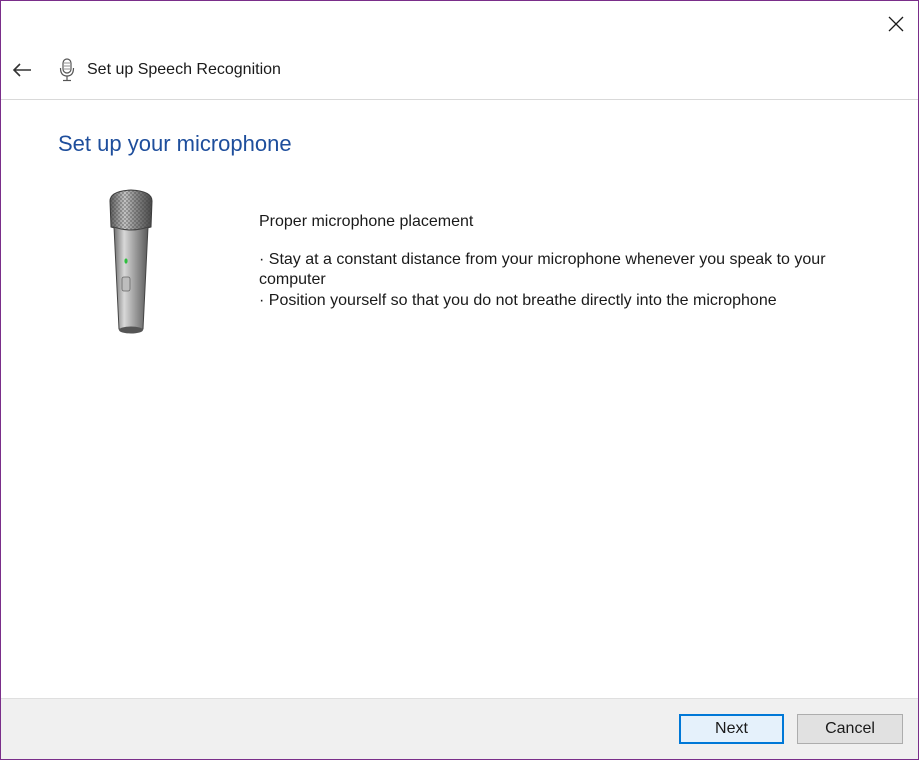  I want to click on next-button: Next, so click(731, 729).